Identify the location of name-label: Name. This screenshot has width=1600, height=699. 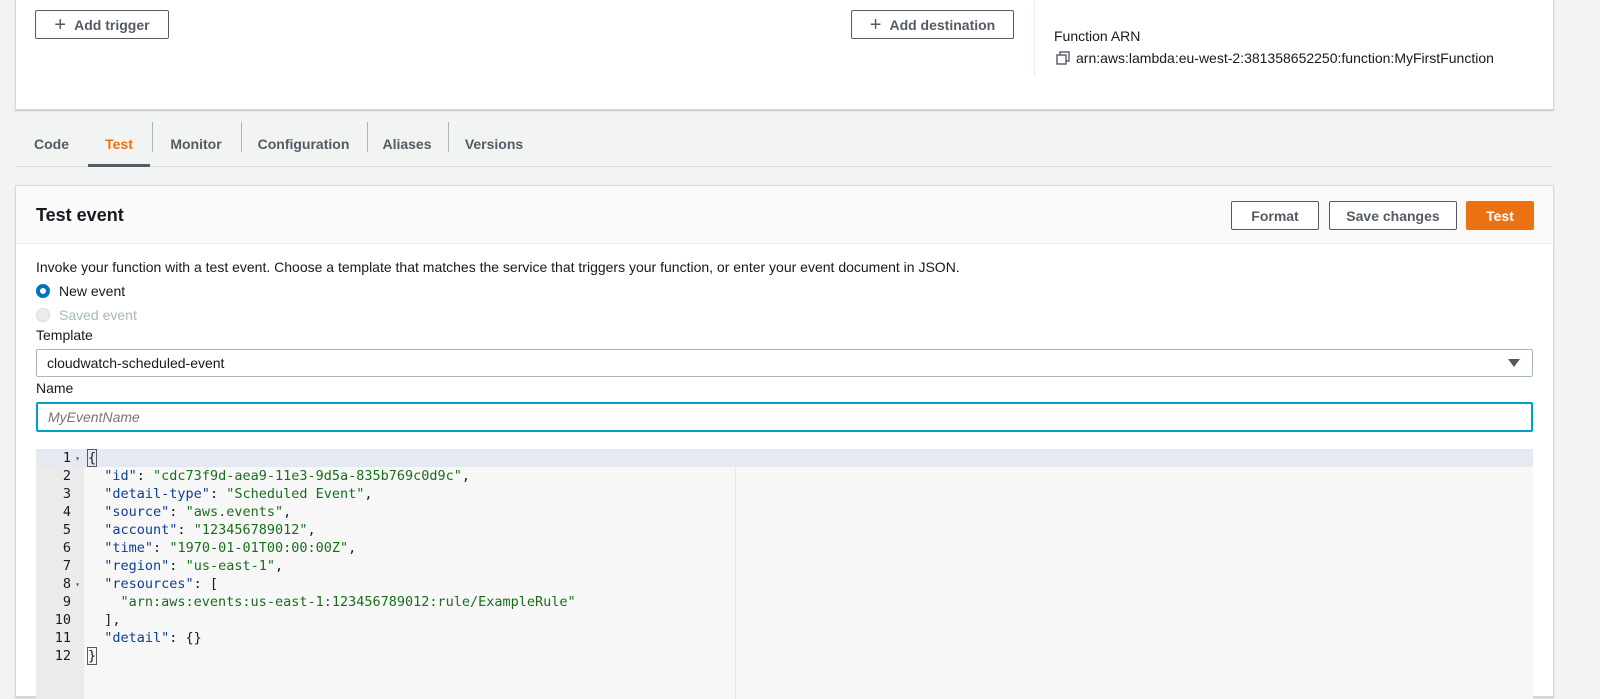
(55, 388).